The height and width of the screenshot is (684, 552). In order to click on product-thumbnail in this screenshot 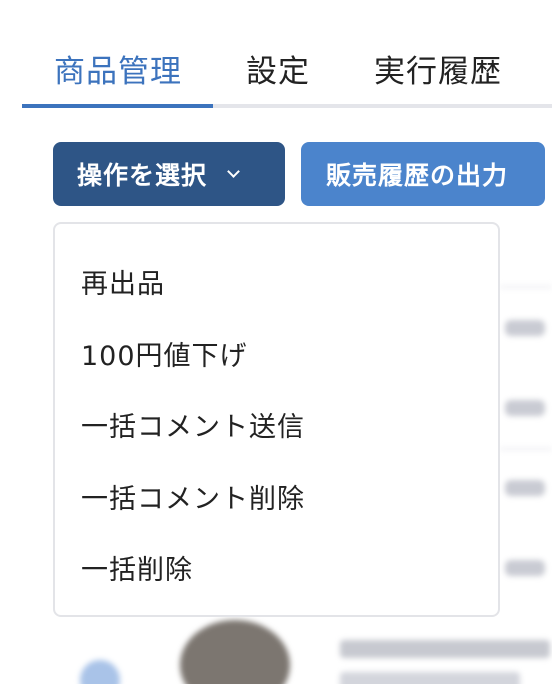, I will do `click(235, 652)`.